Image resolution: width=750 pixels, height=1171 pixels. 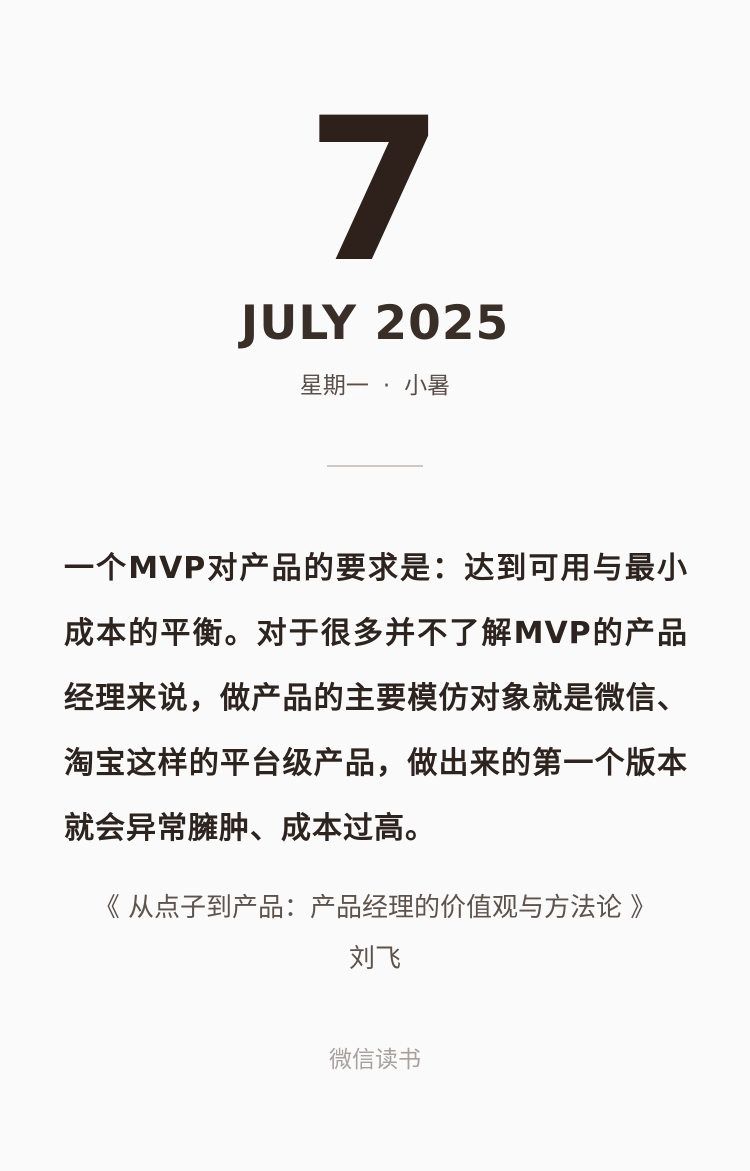 What do you see at coordinates (427, 386) in the screenshot?
I see `solar-term: 小暑` at bounding box center [427, 386].